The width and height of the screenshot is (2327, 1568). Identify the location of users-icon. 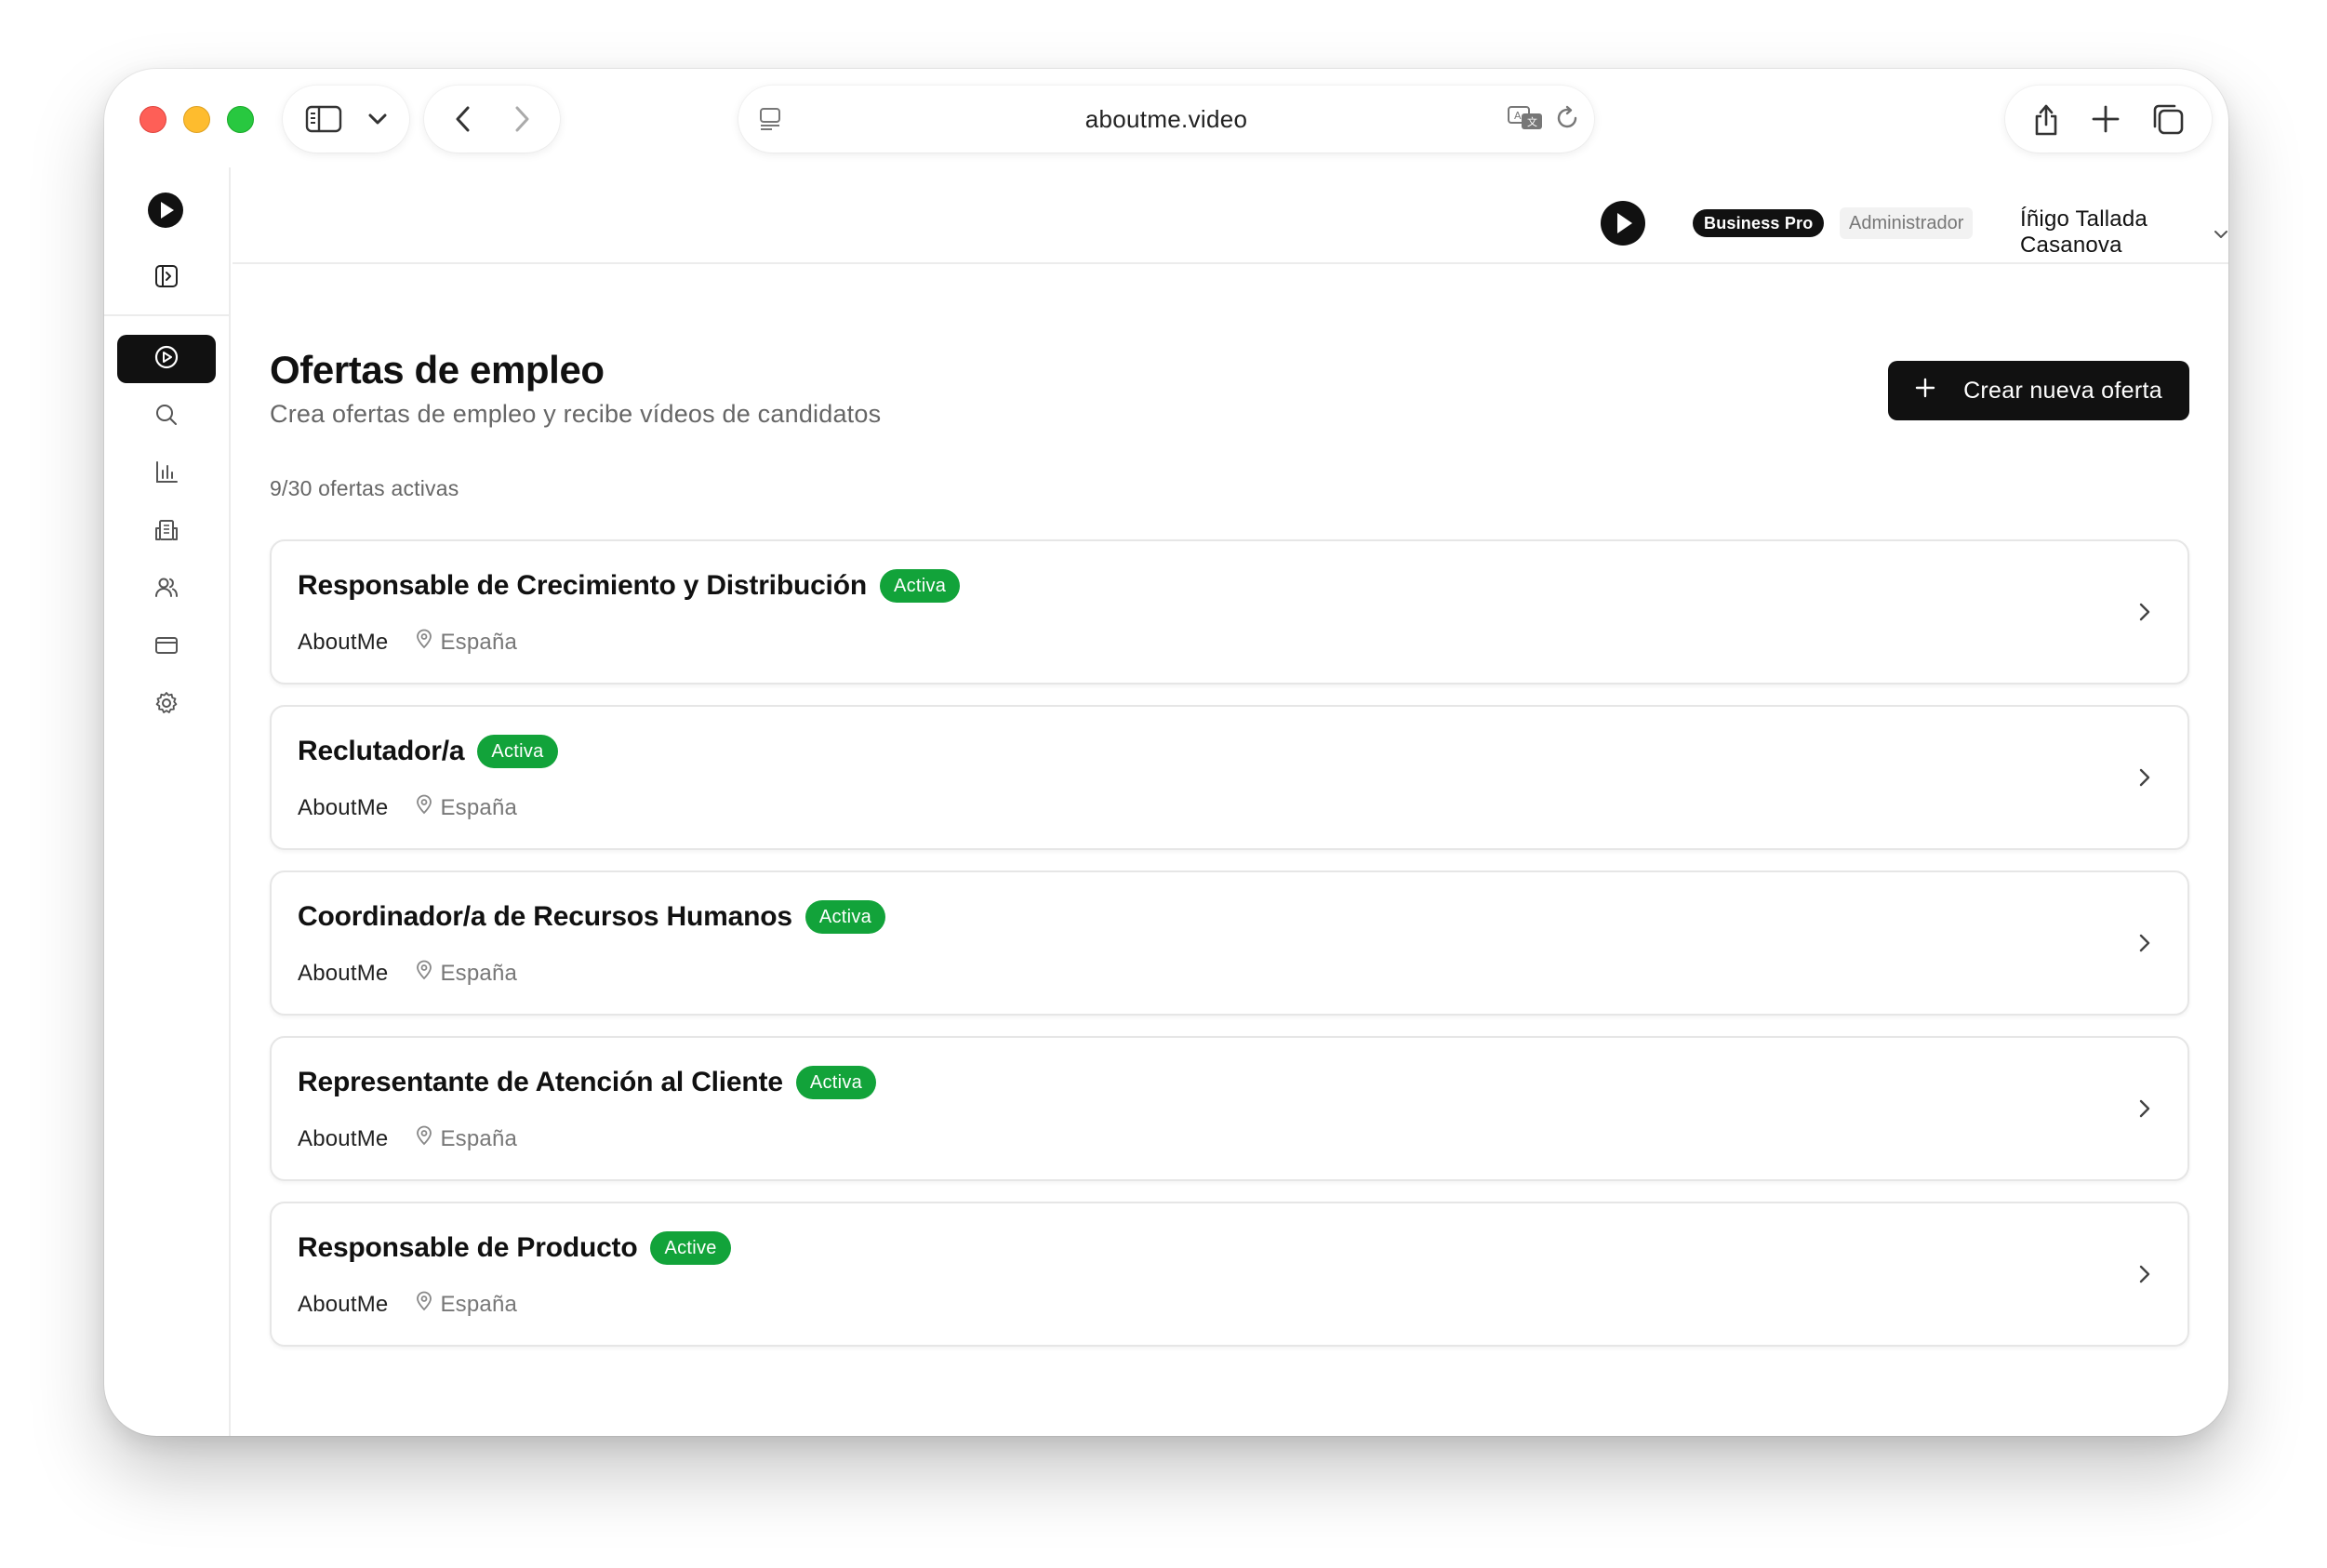
(166, 590).